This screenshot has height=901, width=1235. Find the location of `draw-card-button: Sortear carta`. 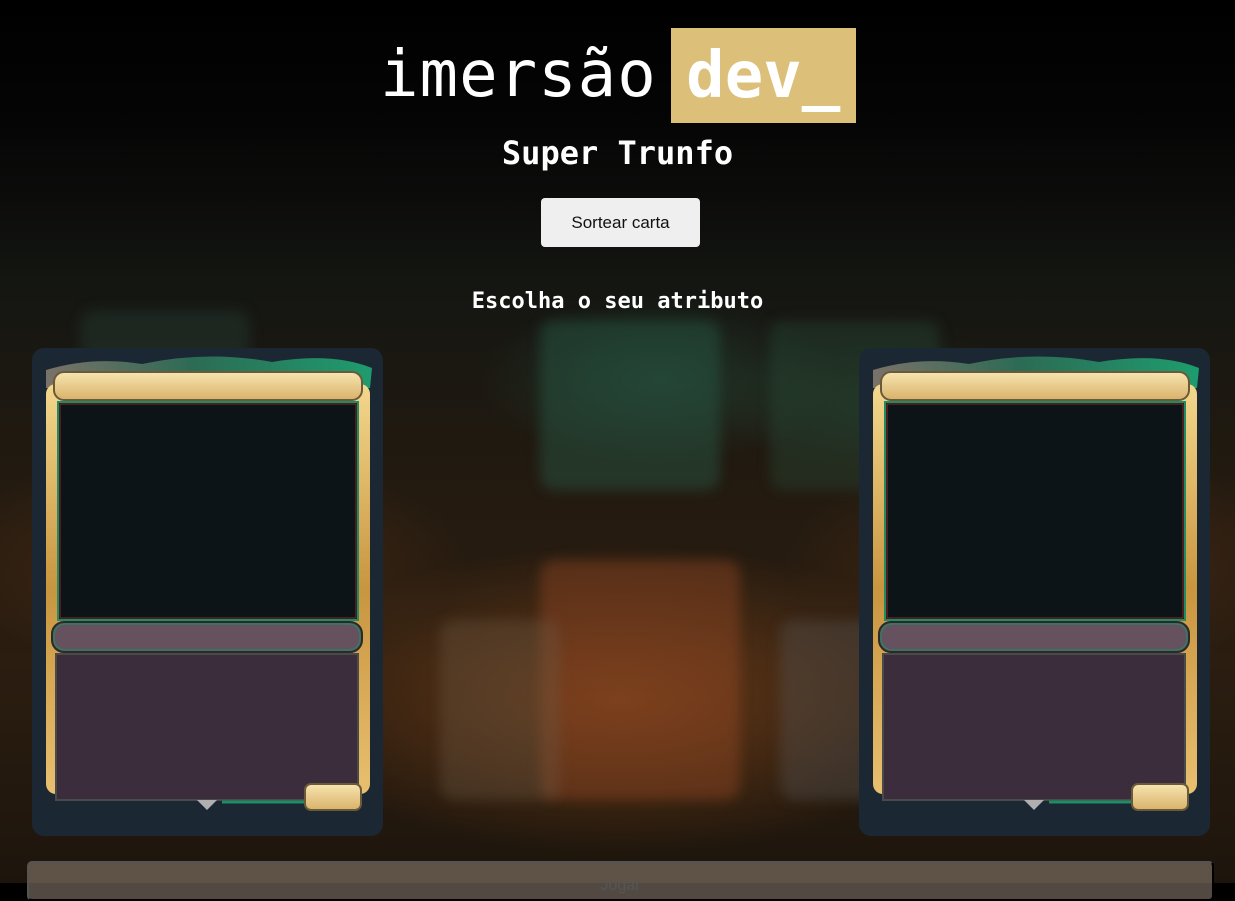

draw-card-button: Sortear carta is located at coordinates (620, 222).